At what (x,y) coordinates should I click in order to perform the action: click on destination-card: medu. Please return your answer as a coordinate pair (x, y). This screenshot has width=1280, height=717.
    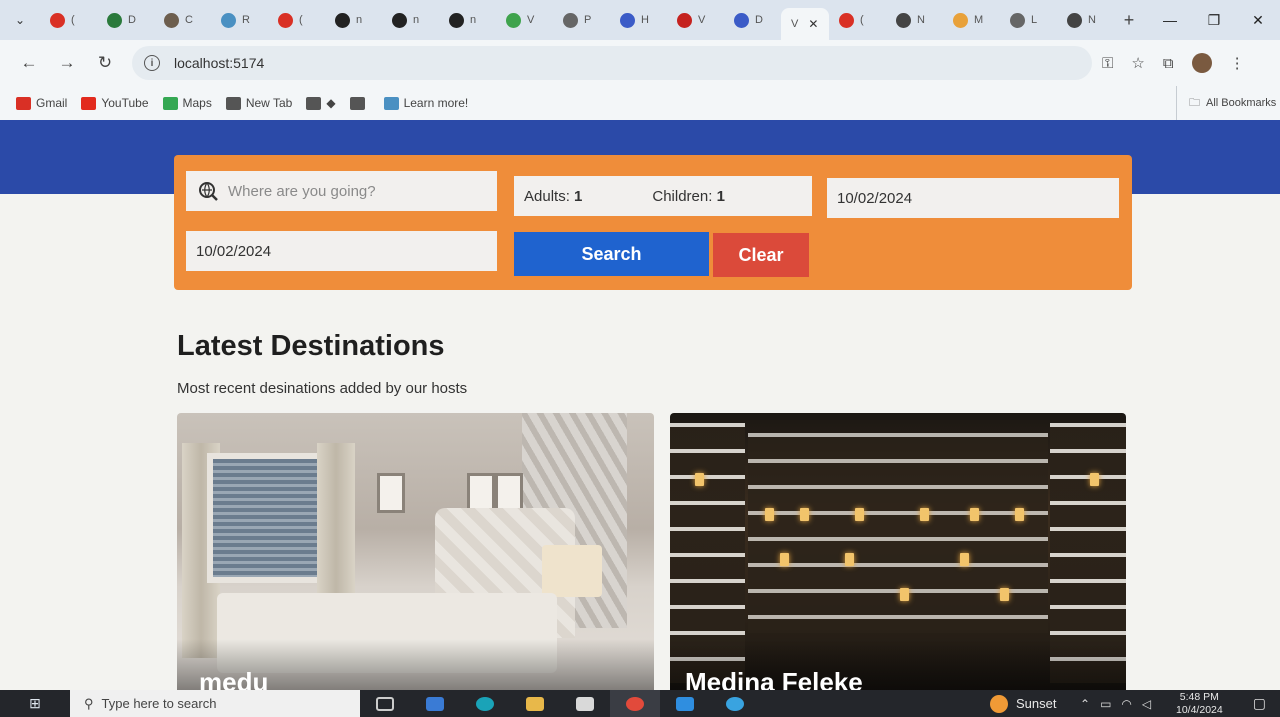
    Looking at the image, I should click on (415, 551).